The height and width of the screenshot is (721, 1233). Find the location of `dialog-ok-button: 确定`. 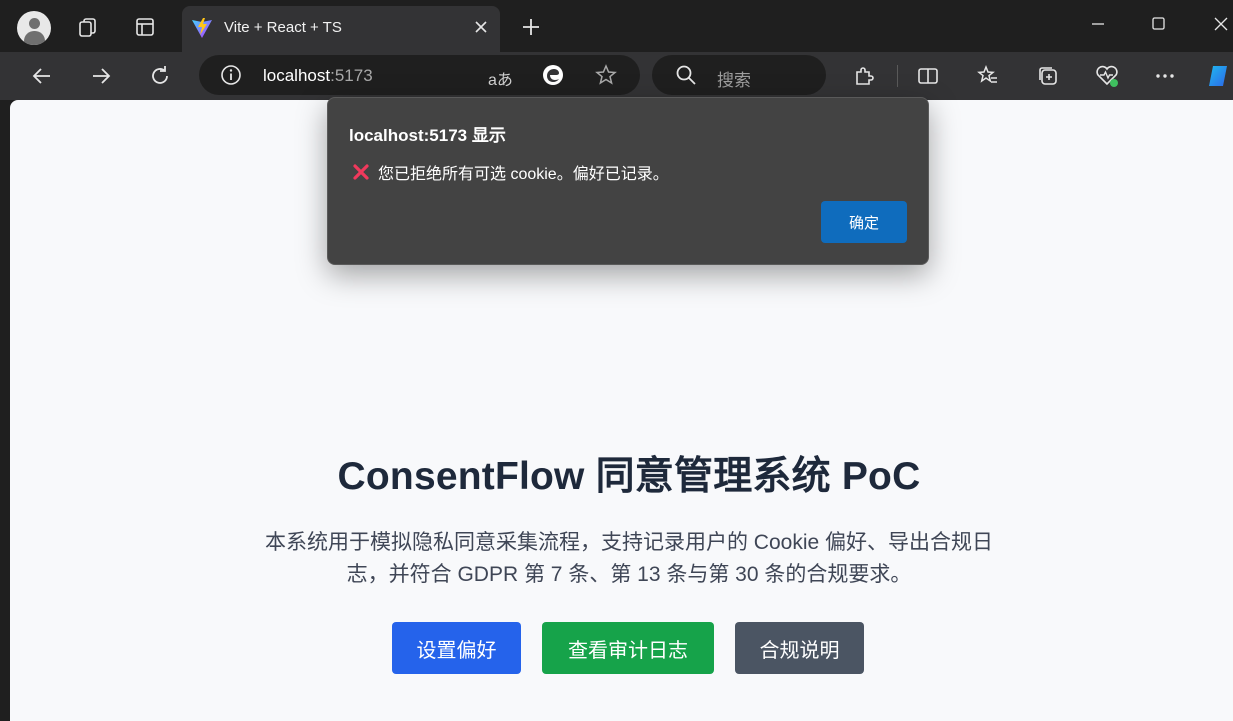

dialog-ok-button: 确定 is located at coordinates (864, 222).